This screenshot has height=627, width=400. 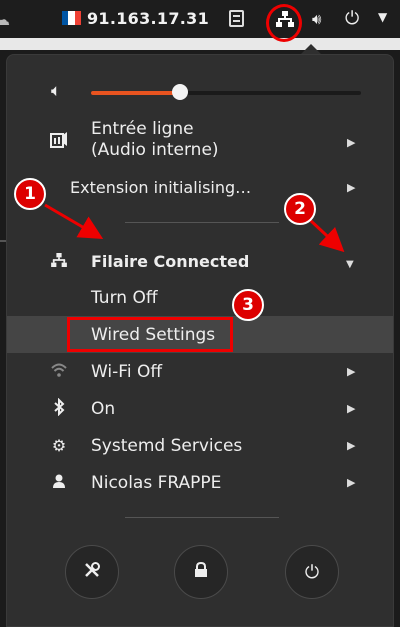 What do you see at coordinates (194, 228) in the screenshot?
I see `annotation-arrows` at bounding box center [194, 228].